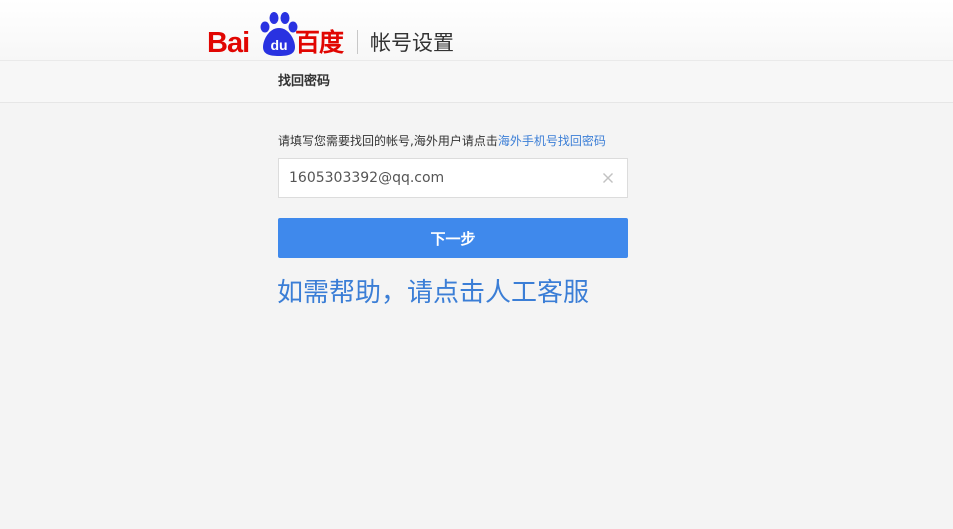  Describe the element at coordinates (277, 34) in the screenshot. I see `baidu-logo: Bai du 百度` at that location.